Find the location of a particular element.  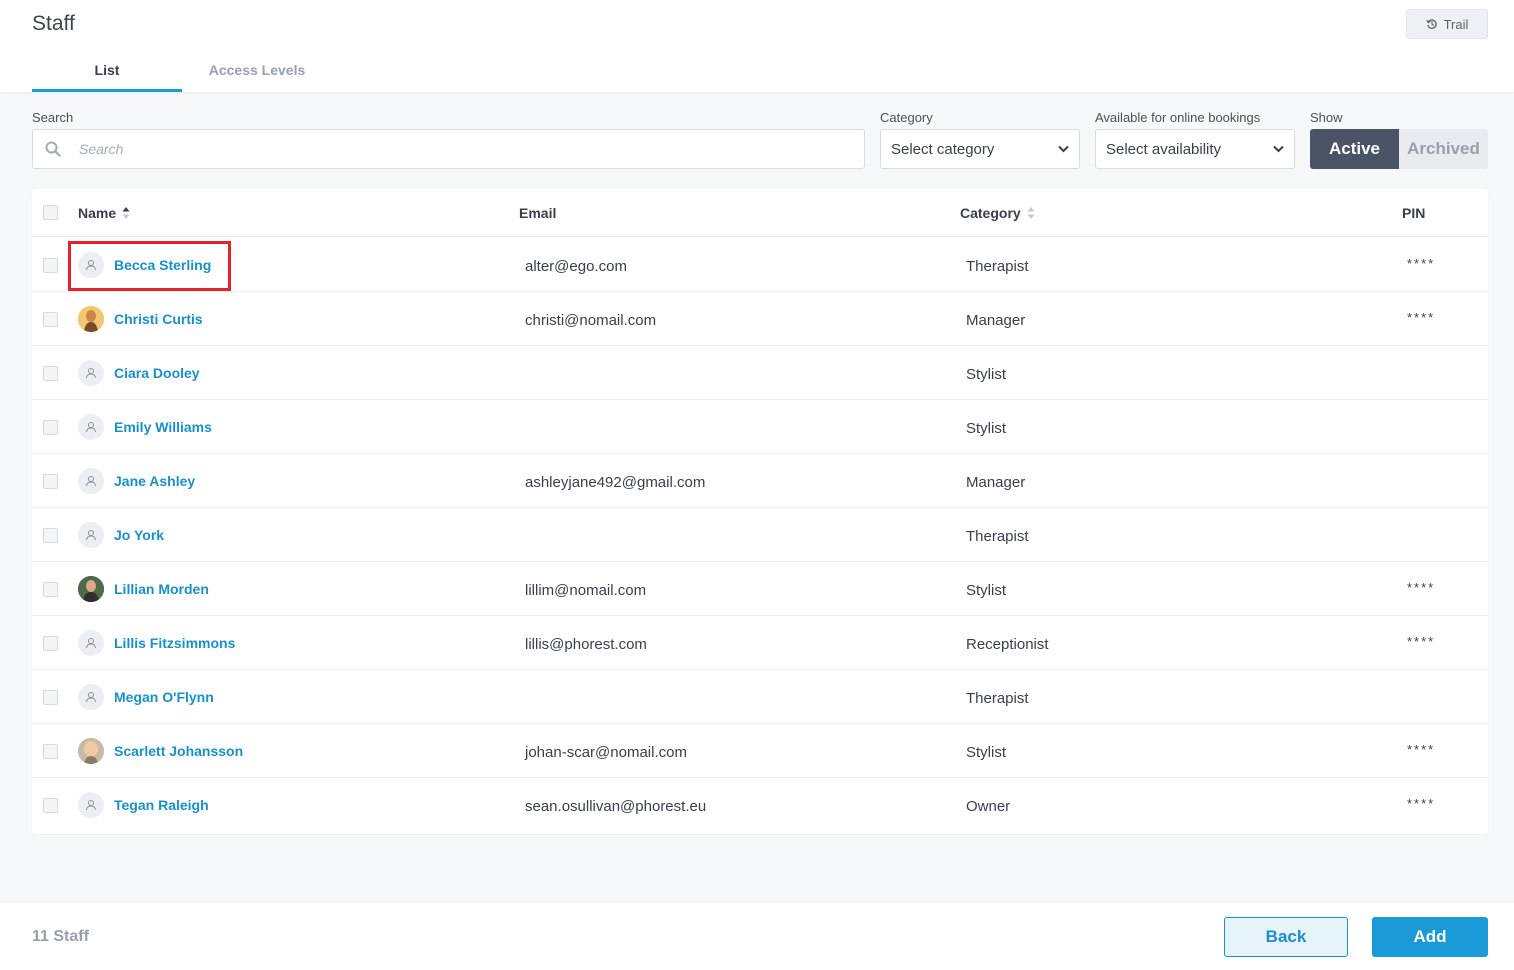

staff-name-link: Emily Williams is located at coordinates (163, 427).